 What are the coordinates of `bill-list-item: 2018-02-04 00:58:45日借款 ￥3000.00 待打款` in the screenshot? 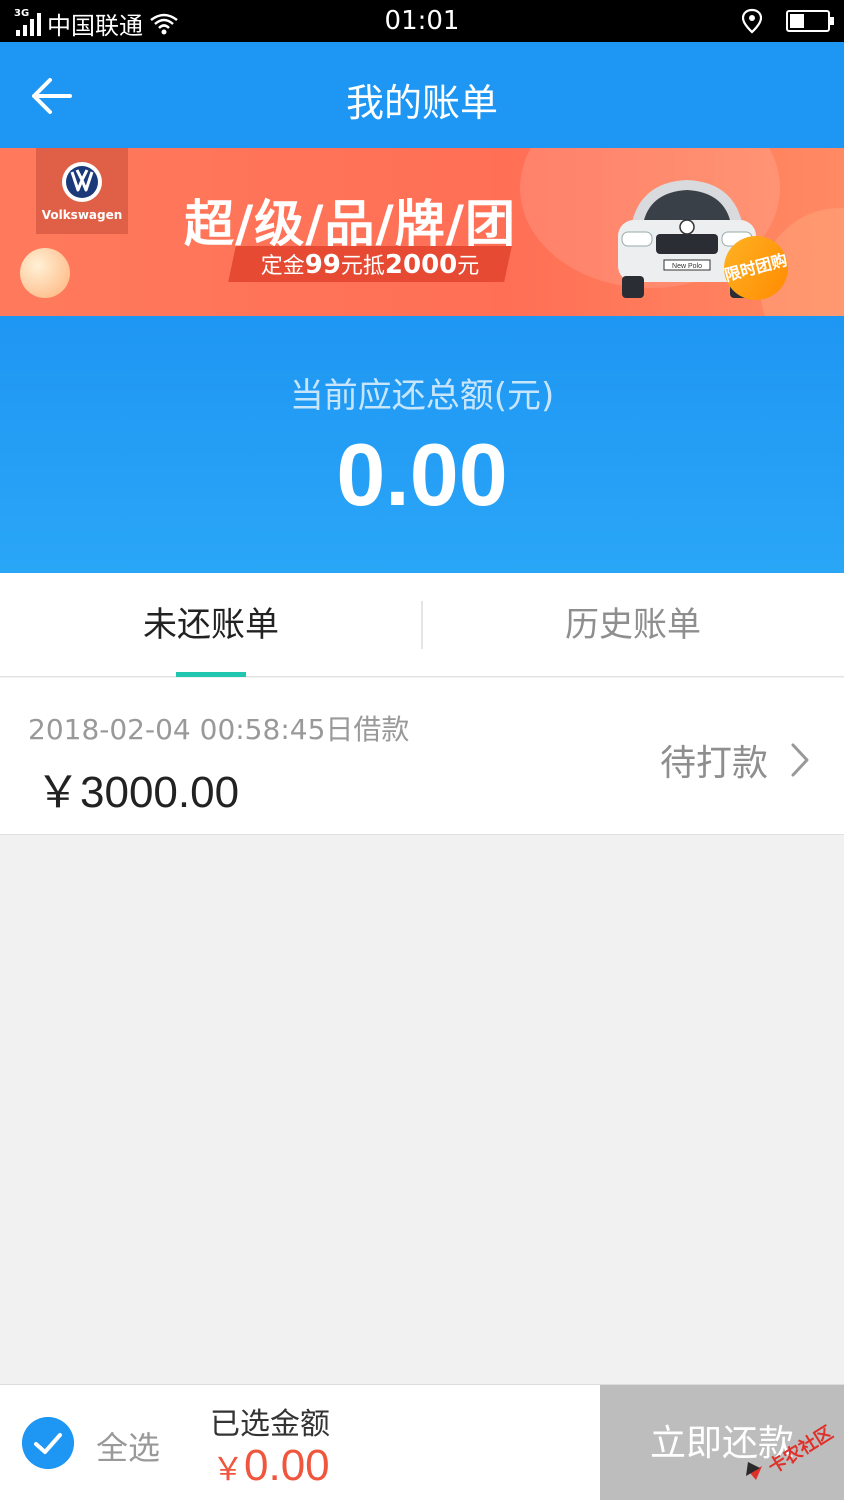 It's located at (422, 756).